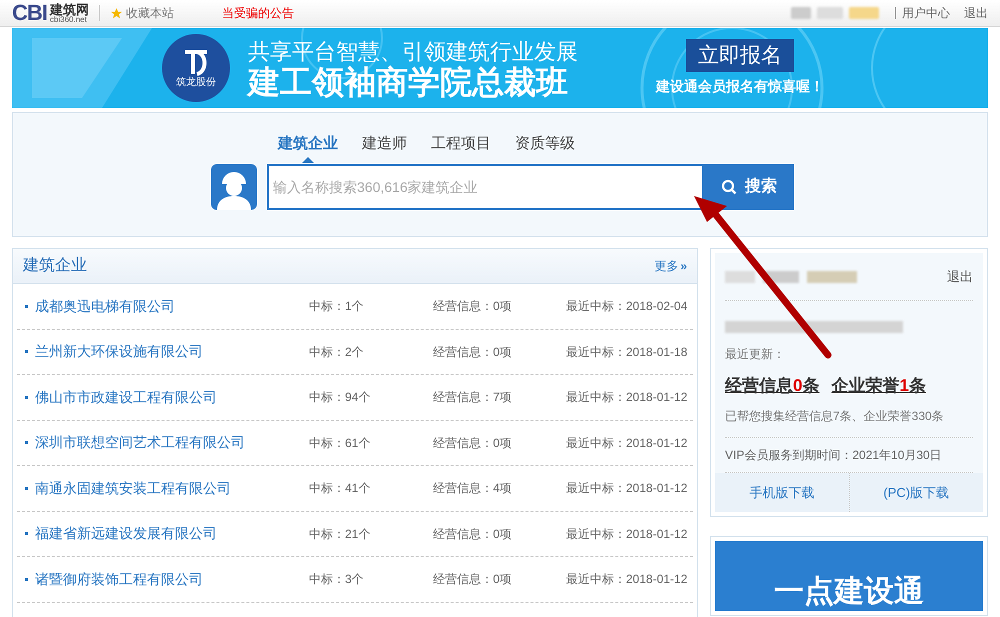 This screenshot has height=617, width=1000. What do you see at coordinates (29, 13) in the screenshot?
I see `logo-mark: CBI` at bounding box center [29, 13].